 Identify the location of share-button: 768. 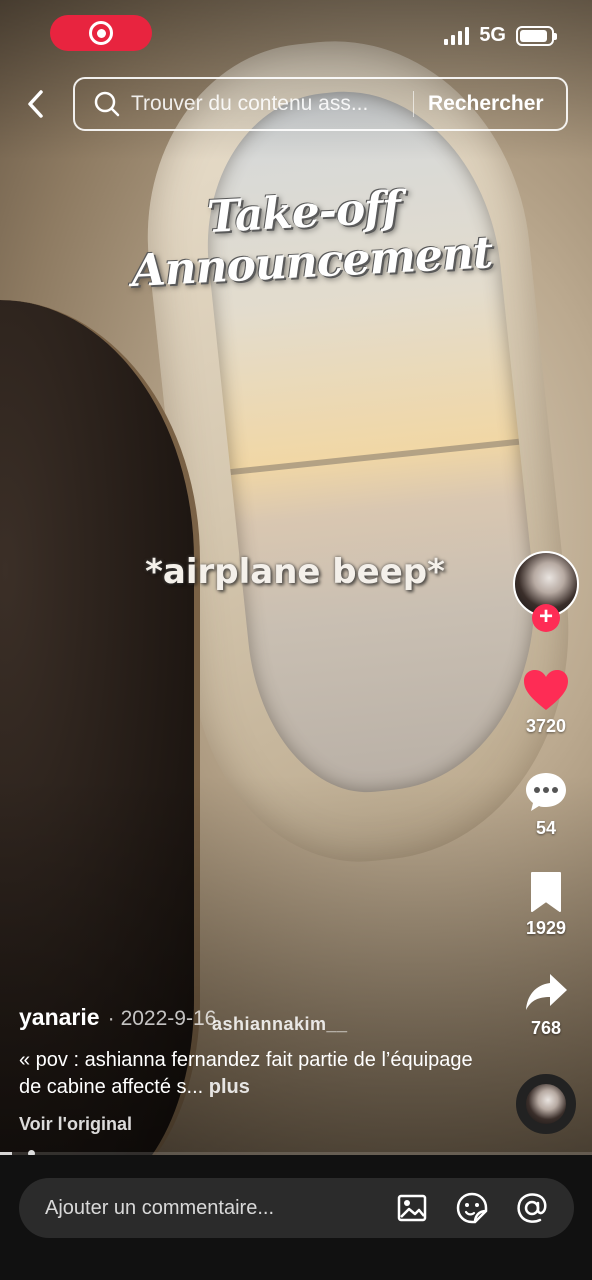
(546, 1004).